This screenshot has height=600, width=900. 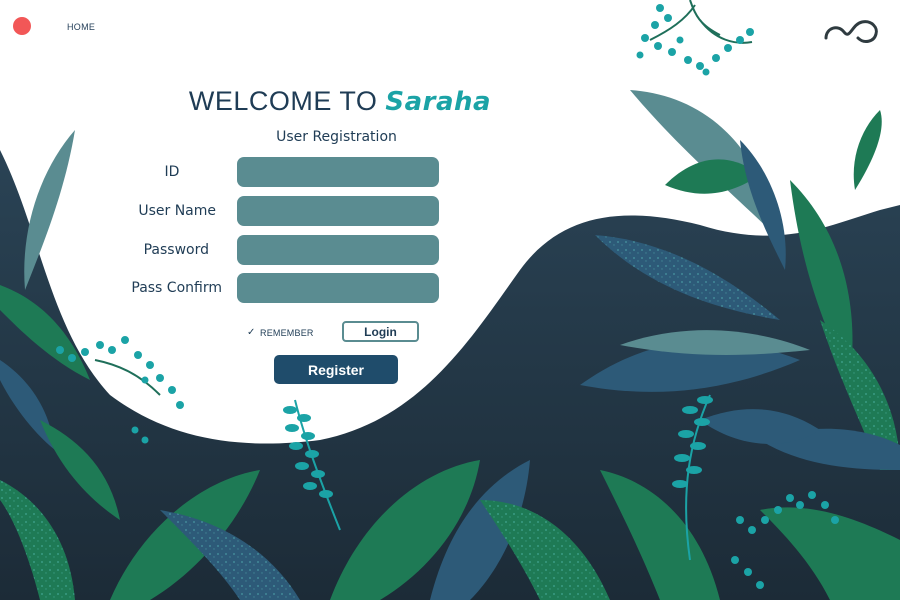 I want to click on id-label: ID, so click(x=172, y=172).